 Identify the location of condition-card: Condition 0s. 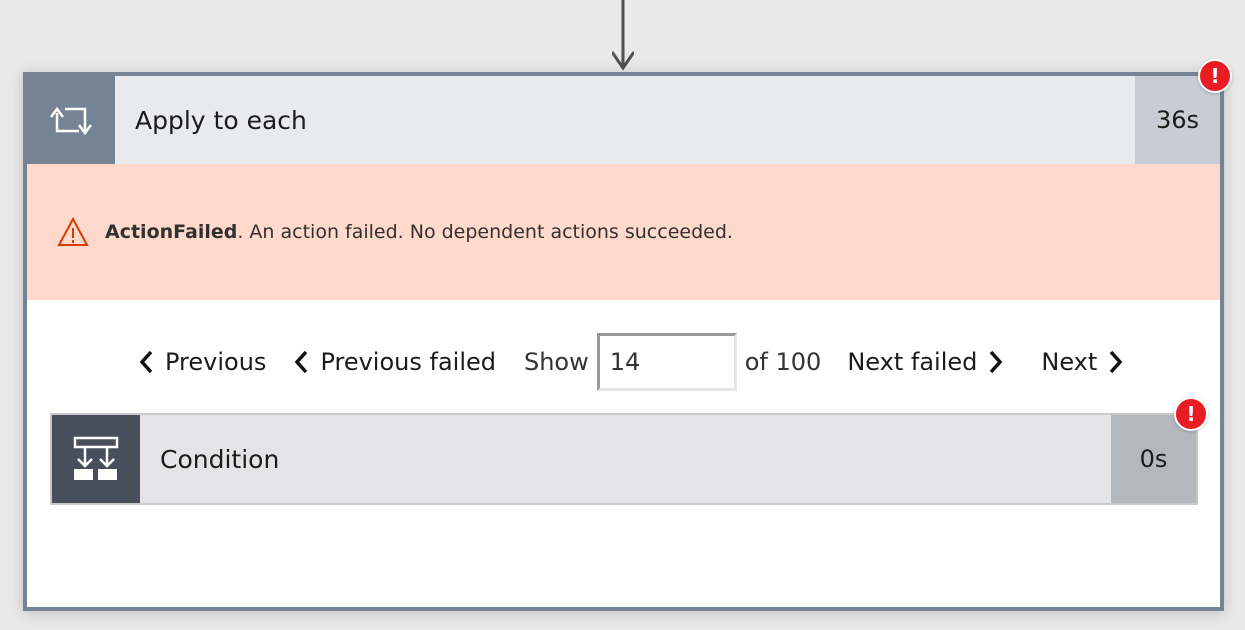
(624, 459).